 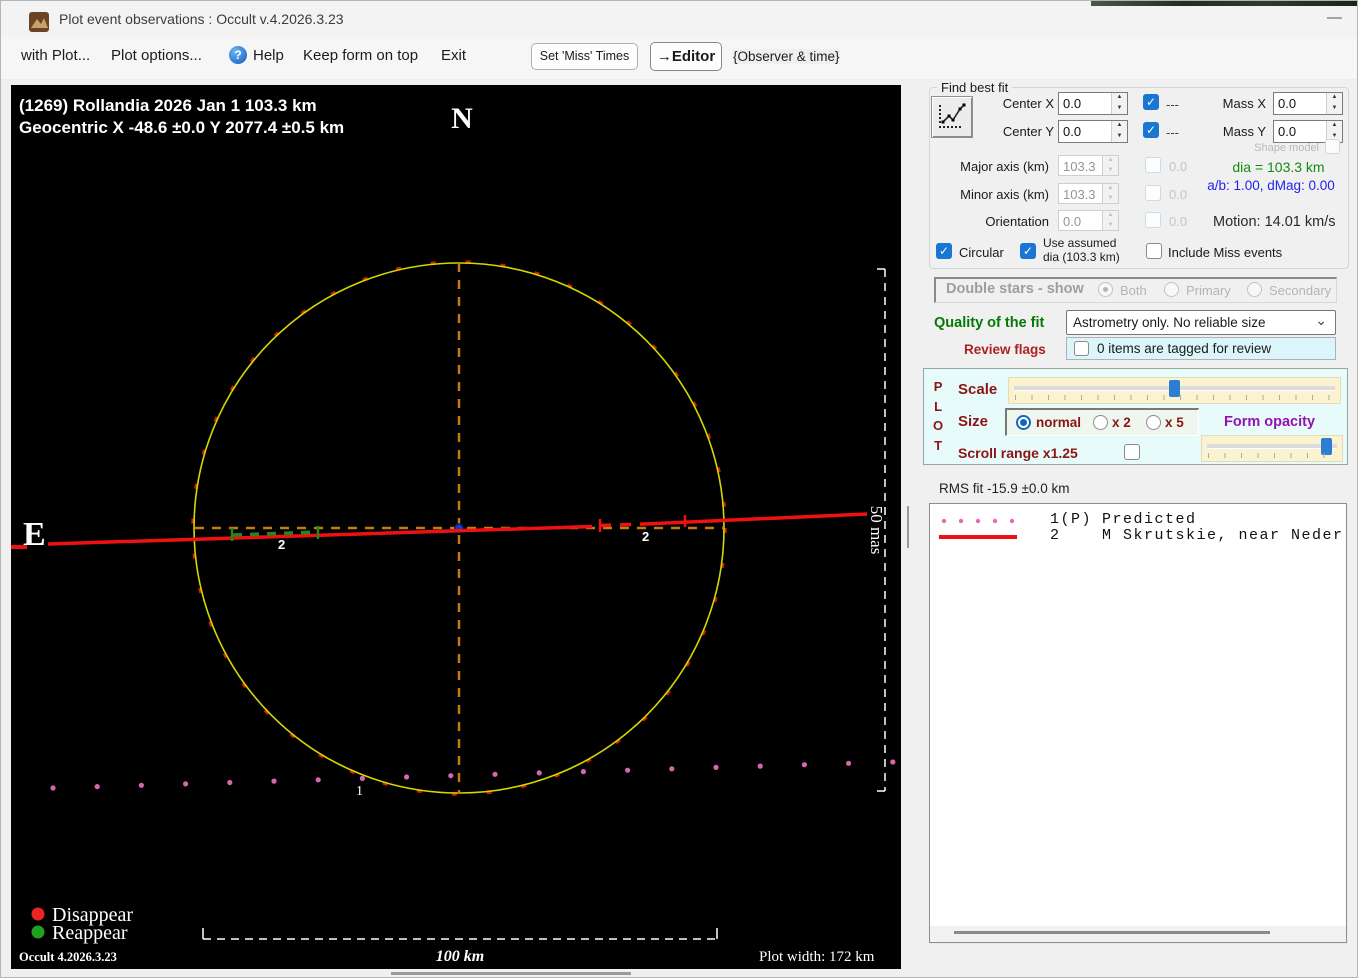 What do you see at coordinates (1149, 519) in the screenshot?
I see `observer-row-name: Predicted` at bounding box center [1149, 519].